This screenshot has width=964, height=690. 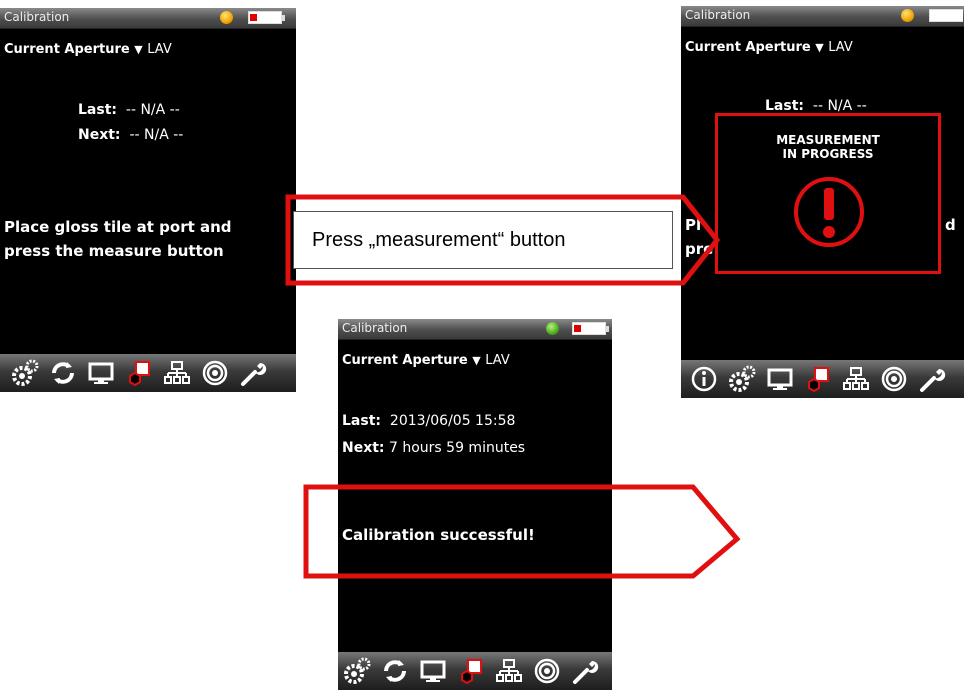 I want to click on progress-line-1: MEASUREMENT, so click(x=828, y=140).